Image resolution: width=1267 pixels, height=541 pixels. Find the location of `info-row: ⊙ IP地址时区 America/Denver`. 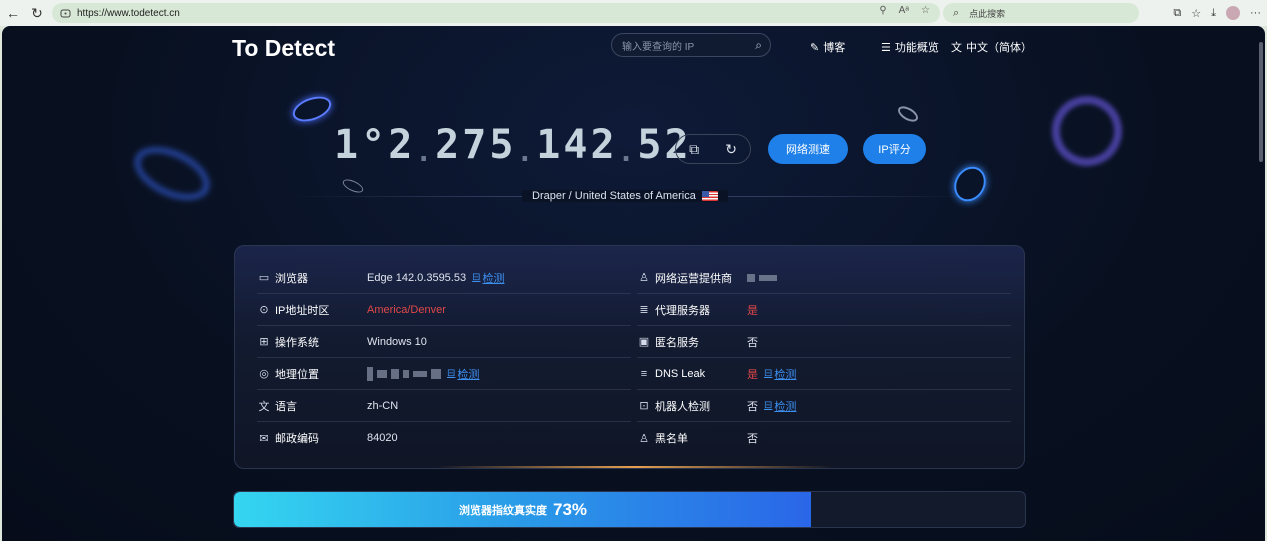

info-row: ⊙ IP地址时区 America/Denver is located at coordinates (444, 310).